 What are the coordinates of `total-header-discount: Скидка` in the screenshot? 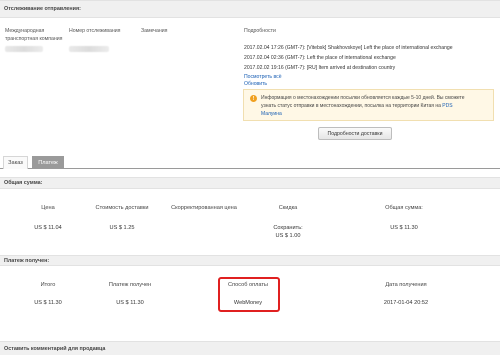 It's located at (288, 208).